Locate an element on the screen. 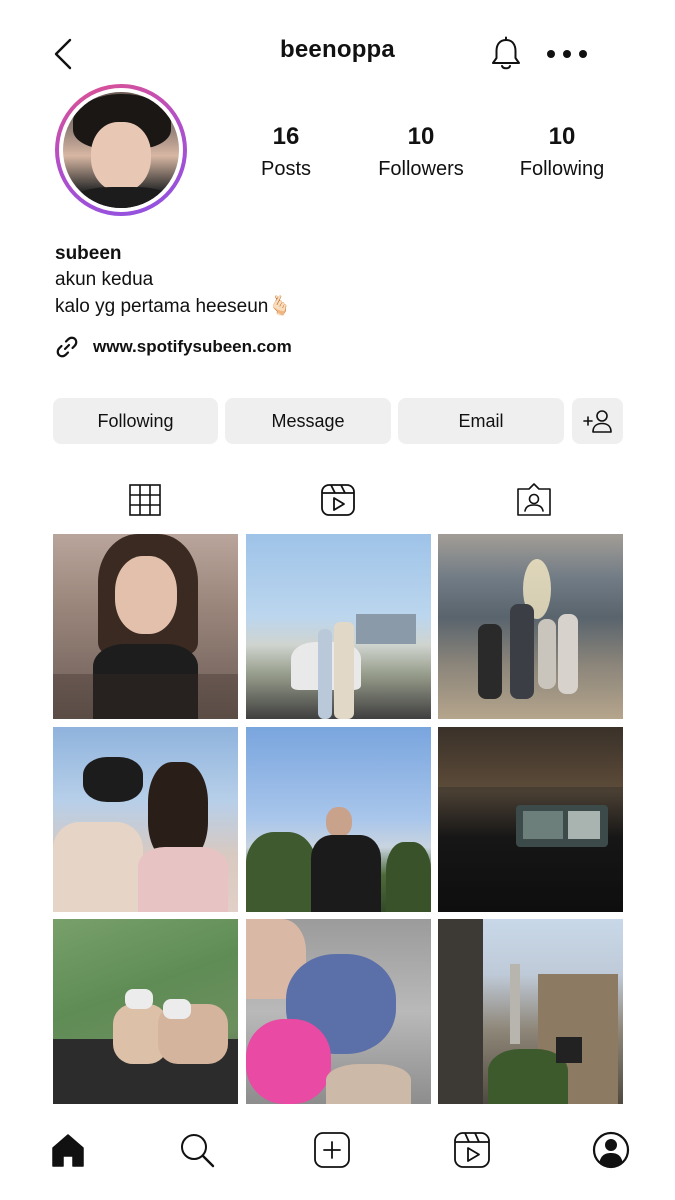 This screenshot has height=1200, width=675. nav-create is located at coordinates (332, 1150).